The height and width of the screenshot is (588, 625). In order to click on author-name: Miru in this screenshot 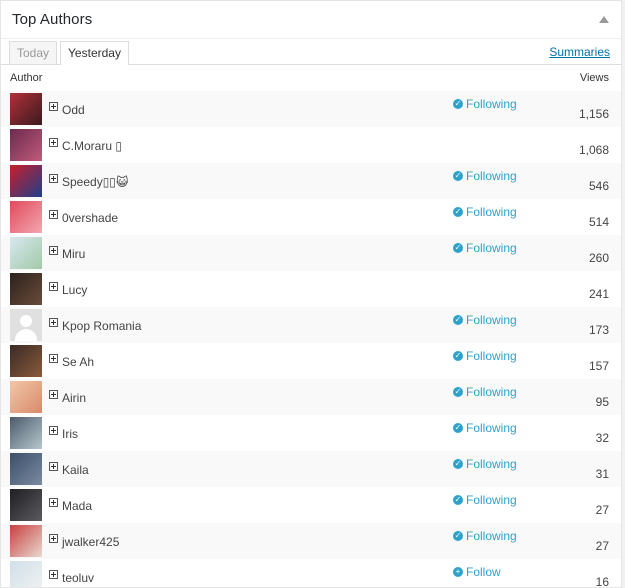, I will do `click(73, 254)`.